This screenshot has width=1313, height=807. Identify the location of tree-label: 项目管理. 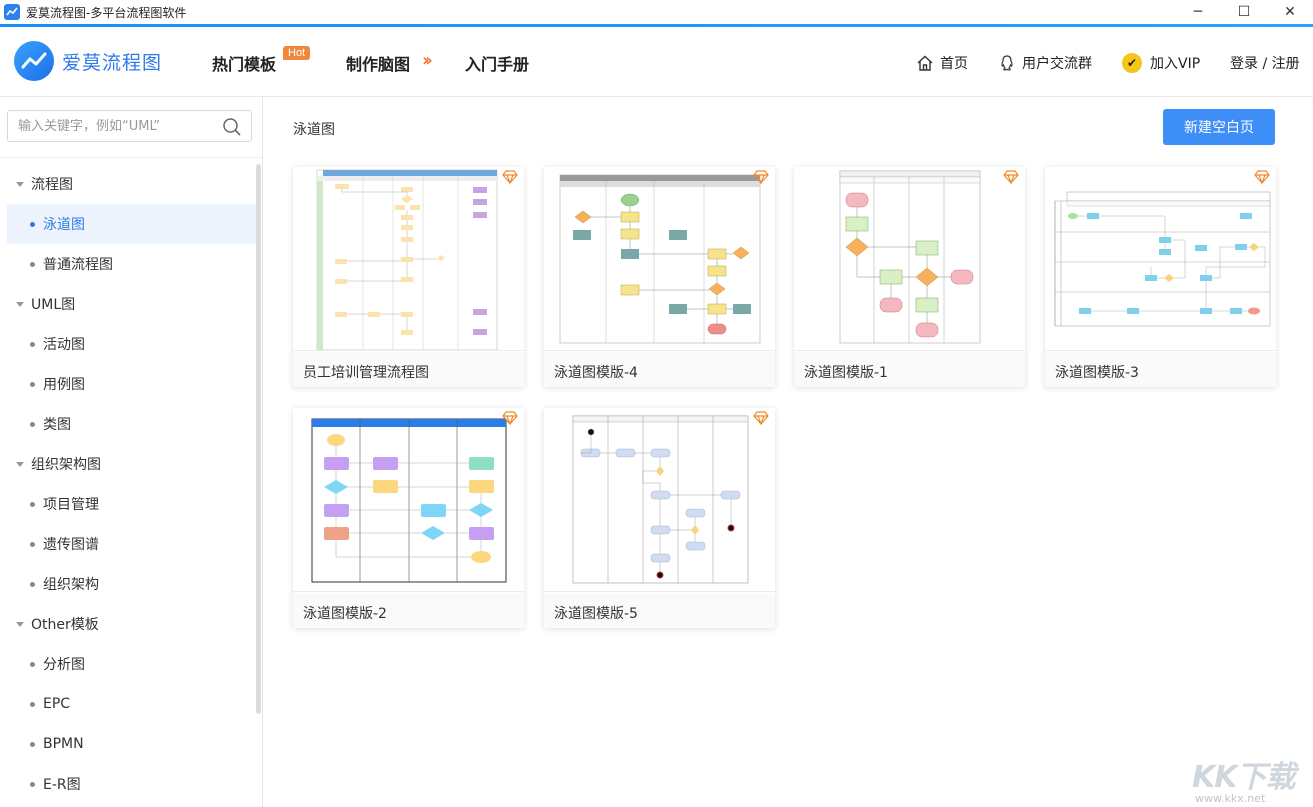
(71, 505).